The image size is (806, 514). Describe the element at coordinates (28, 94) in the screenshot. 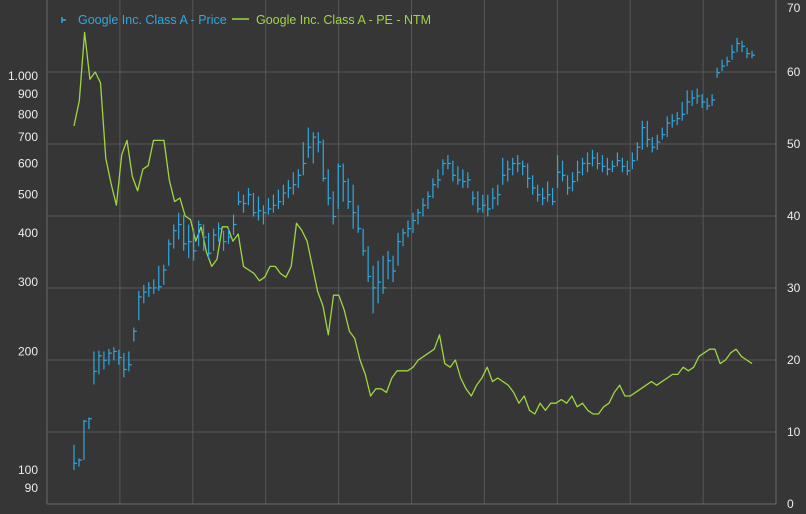

I see `left-tick-label: 900` at that location.